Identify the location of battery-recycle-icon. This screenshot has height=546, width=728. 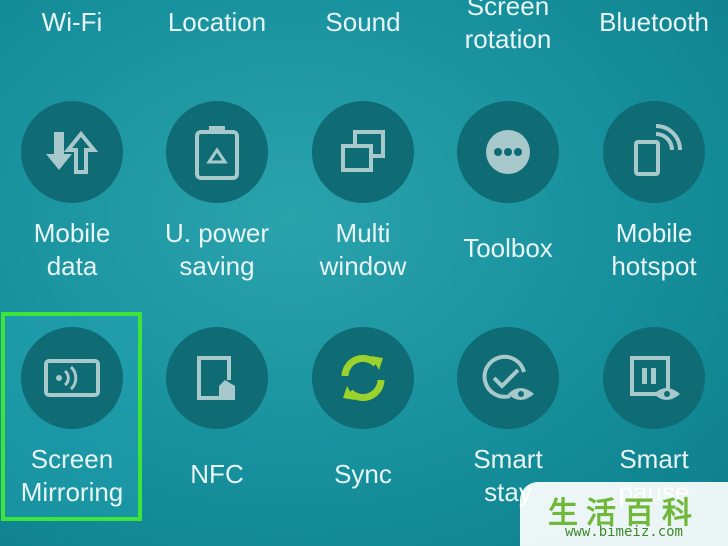
(217, 153).